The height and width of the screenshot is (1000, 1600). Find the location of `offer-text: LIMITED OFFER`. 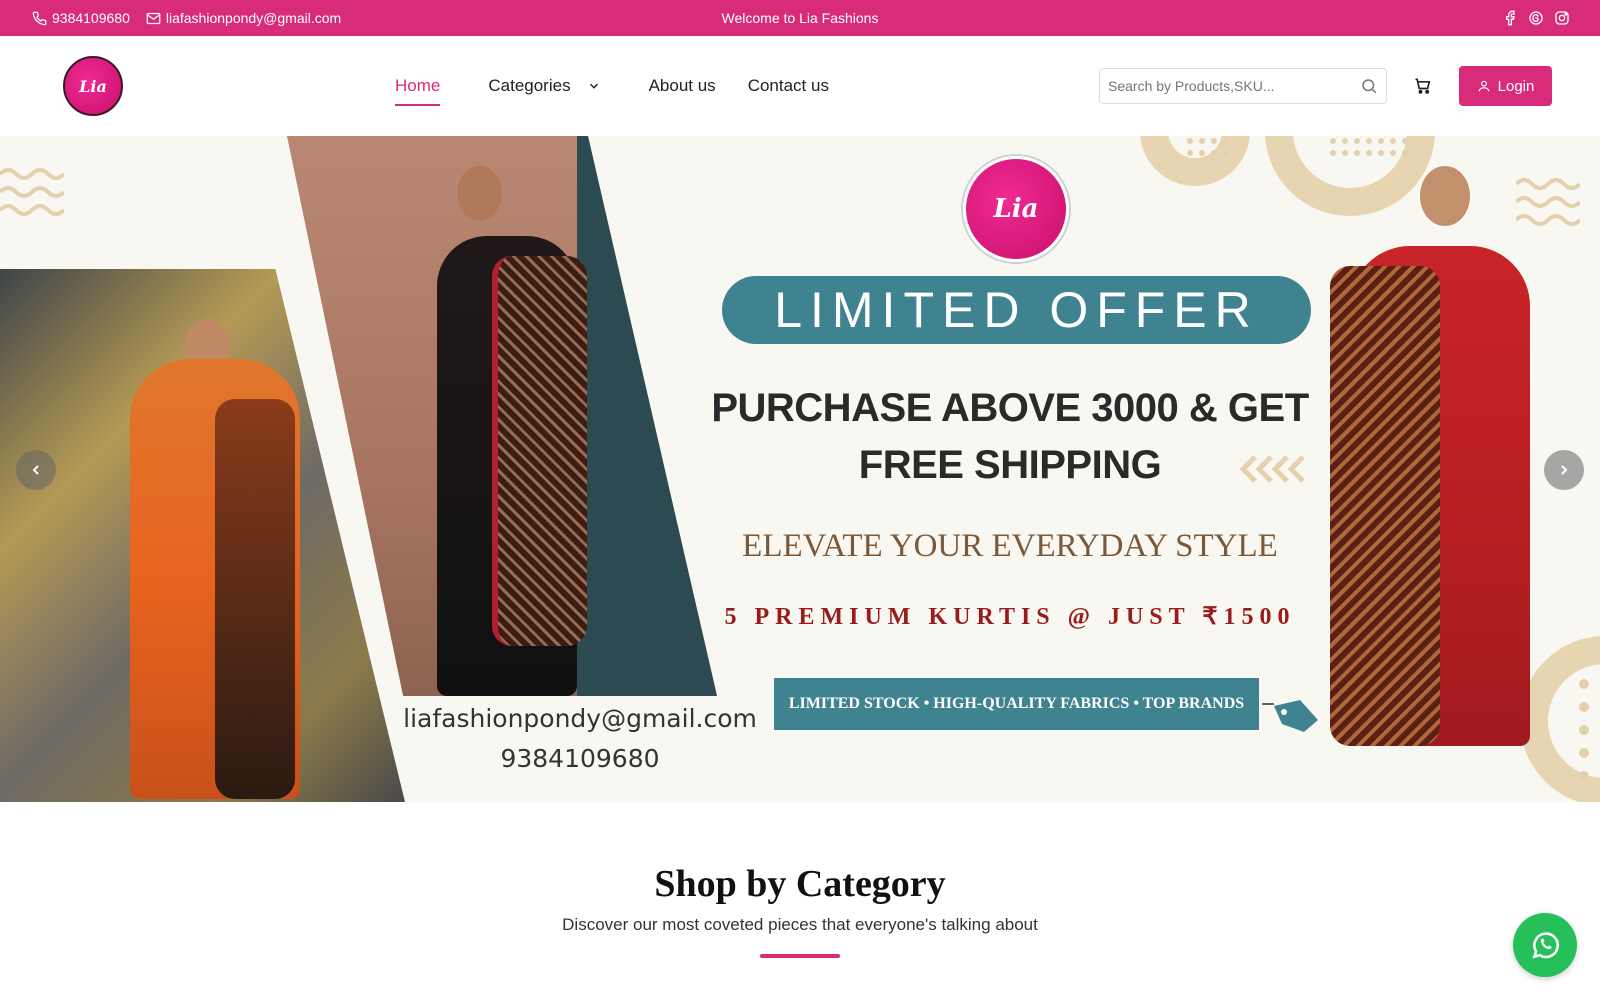

offer-text: LIMITED OFFER is located at coordinates (1016, 310).